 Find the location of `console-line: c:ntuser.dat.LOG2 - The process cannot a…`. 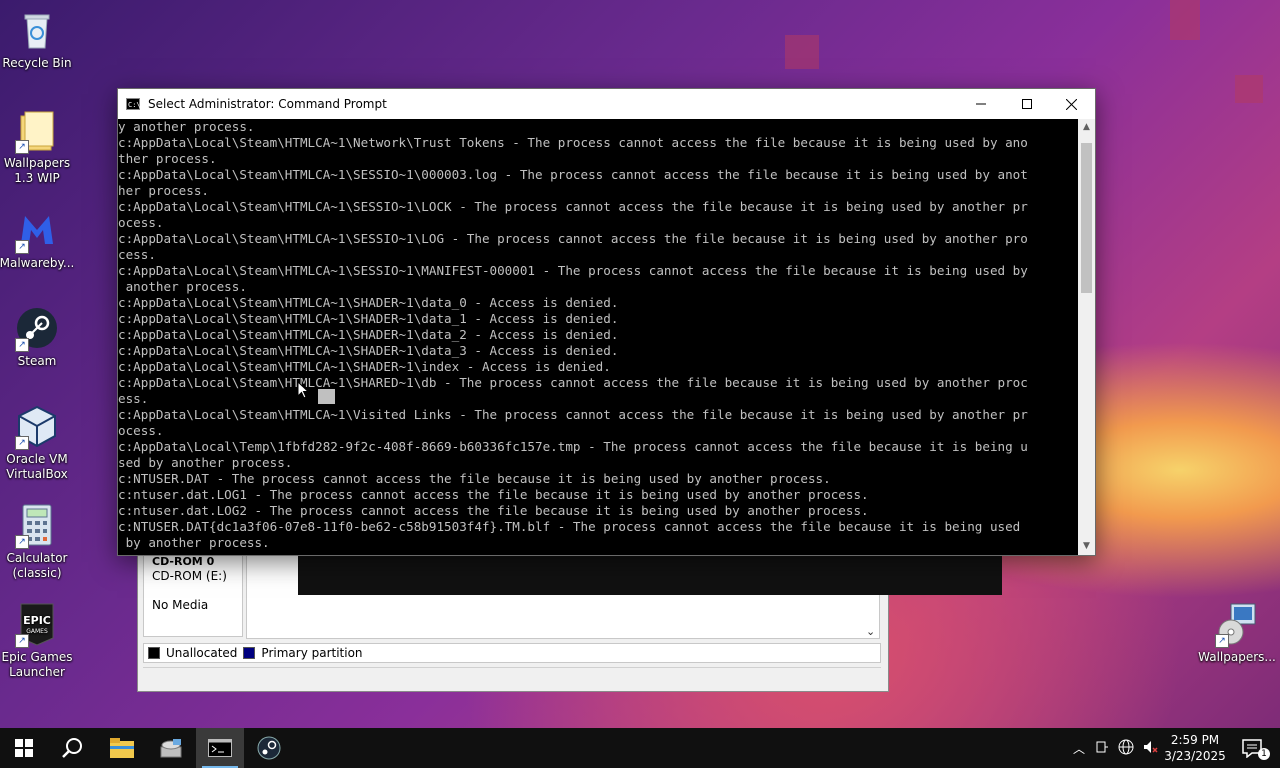

console-line: c:ntuser.dat.LOG2 - The process cannot a… is located at coordinates (493, 510).